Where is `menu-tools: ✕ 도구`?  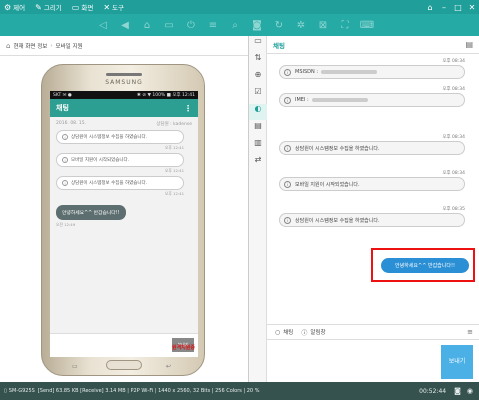
menu-tools: ✕ 도구 is located at coordinates (113, 7).